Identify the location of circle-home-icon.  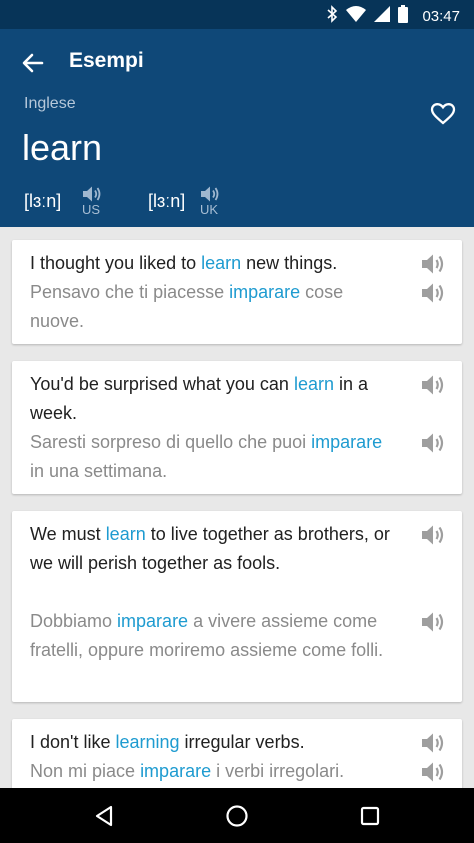
(237, 816).